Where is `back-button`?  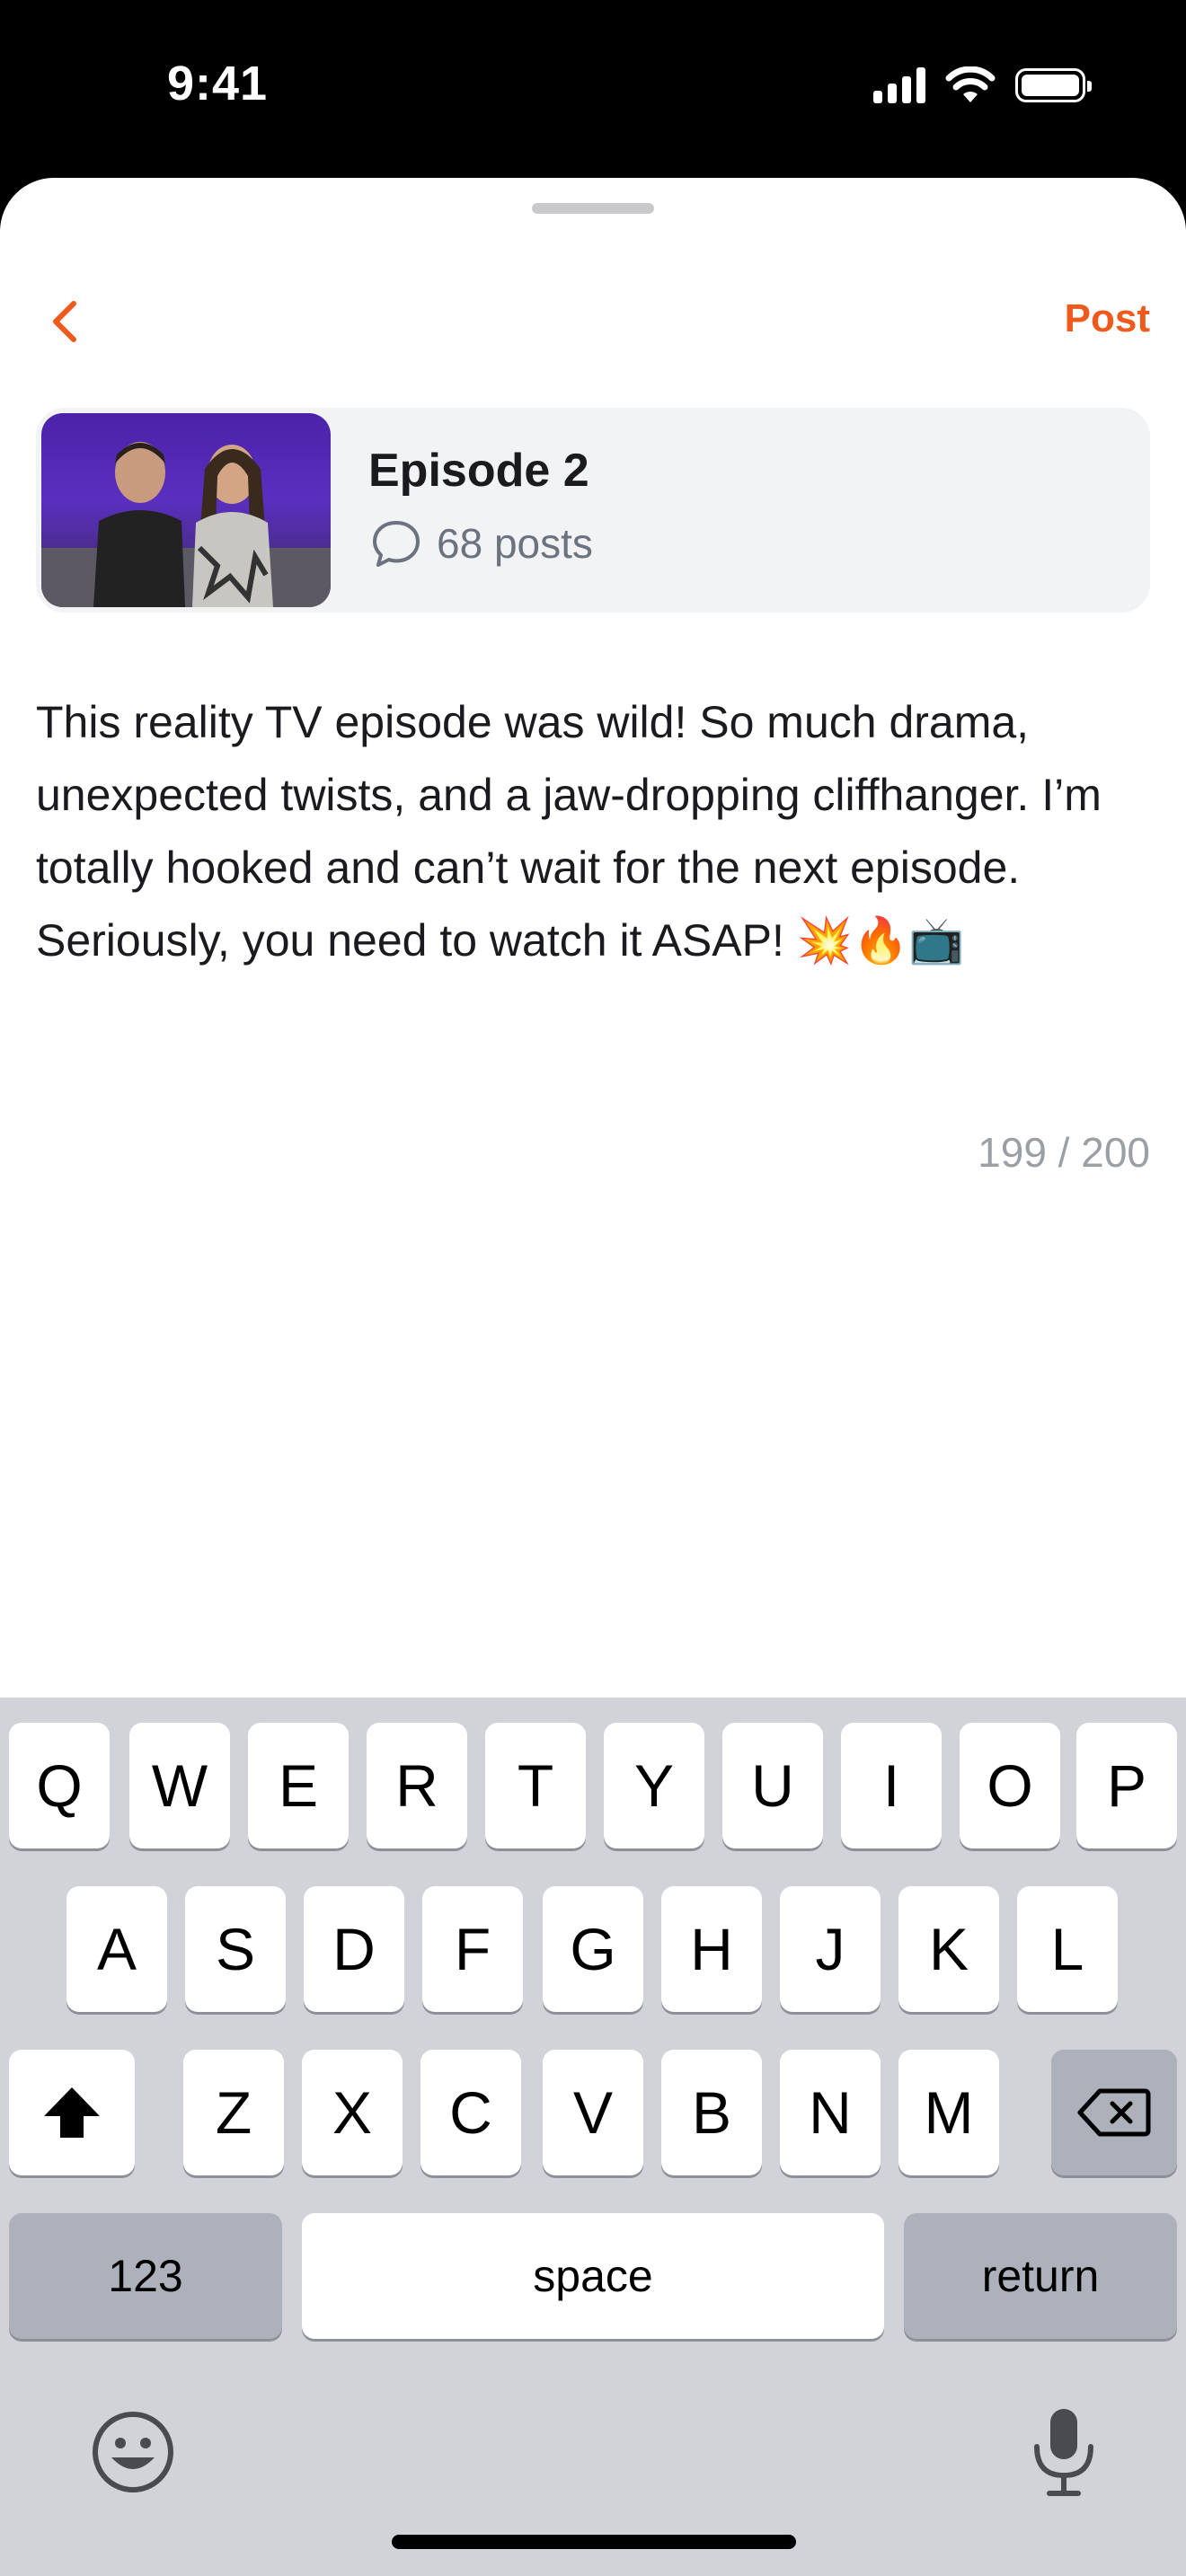
back-button is located at coordinates (66, 321).